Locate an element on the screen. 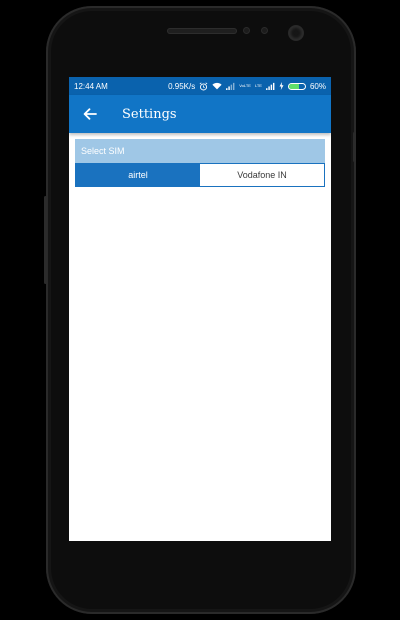 The image size is (400, 620). sim-option-vodafone: Vodafone IN is located at coordinates (262, 175).